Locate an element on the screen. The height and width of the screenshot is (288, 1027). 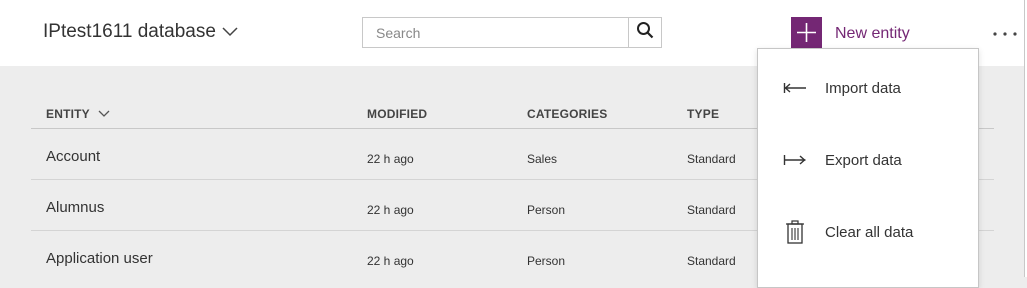
more-options-button is located at coordinates (1005, 32).